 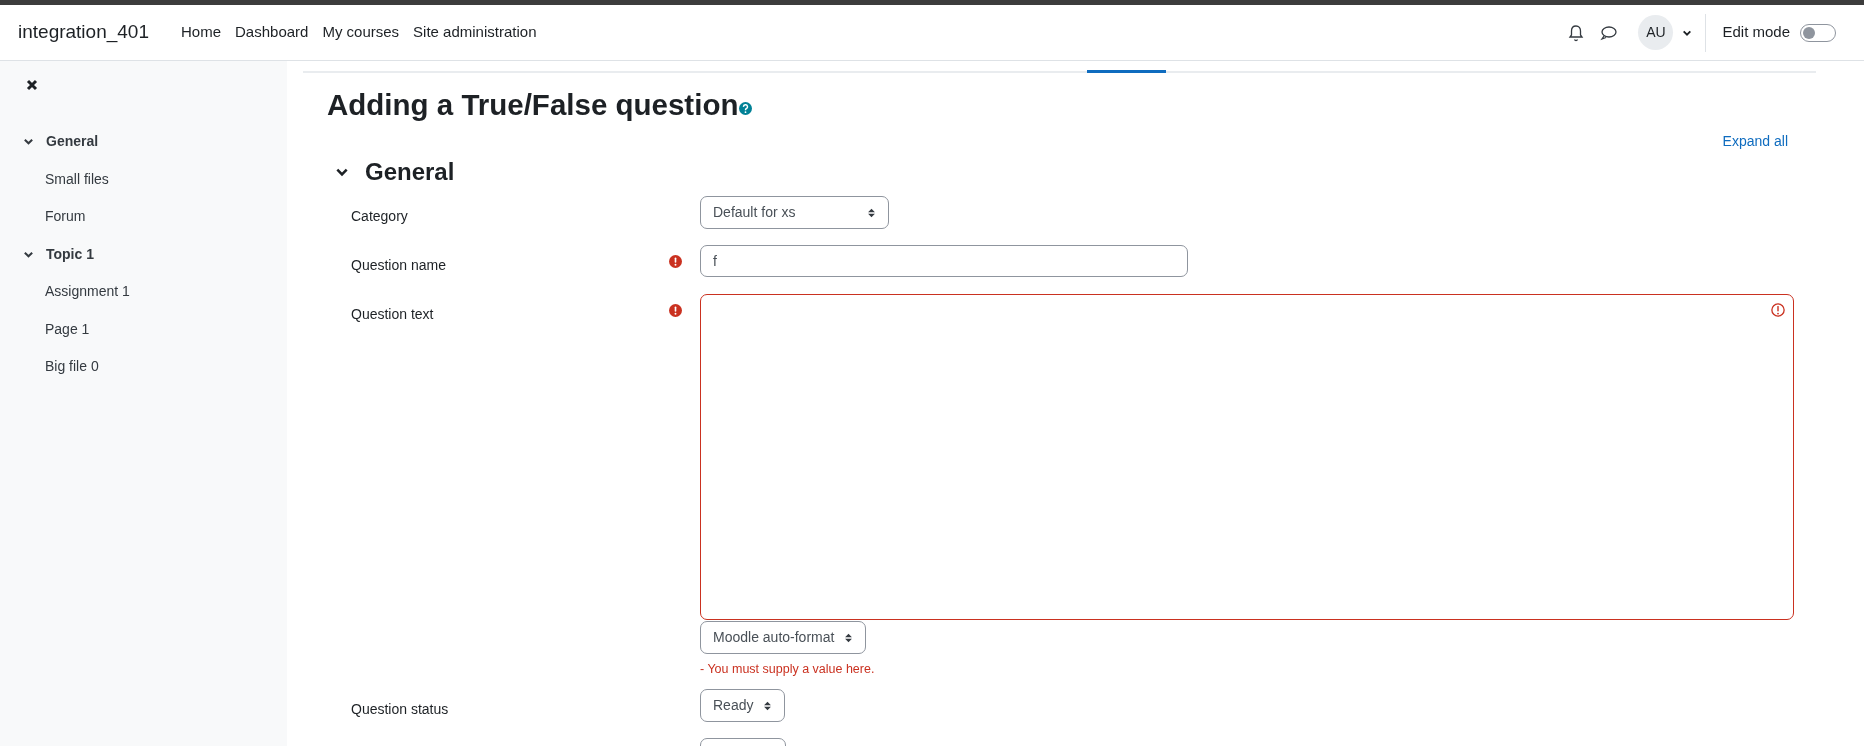 What do you see at coordinates (28, 142) in the screenshot?
I see `chevron-down-icon` at bounding box center [28, 142].